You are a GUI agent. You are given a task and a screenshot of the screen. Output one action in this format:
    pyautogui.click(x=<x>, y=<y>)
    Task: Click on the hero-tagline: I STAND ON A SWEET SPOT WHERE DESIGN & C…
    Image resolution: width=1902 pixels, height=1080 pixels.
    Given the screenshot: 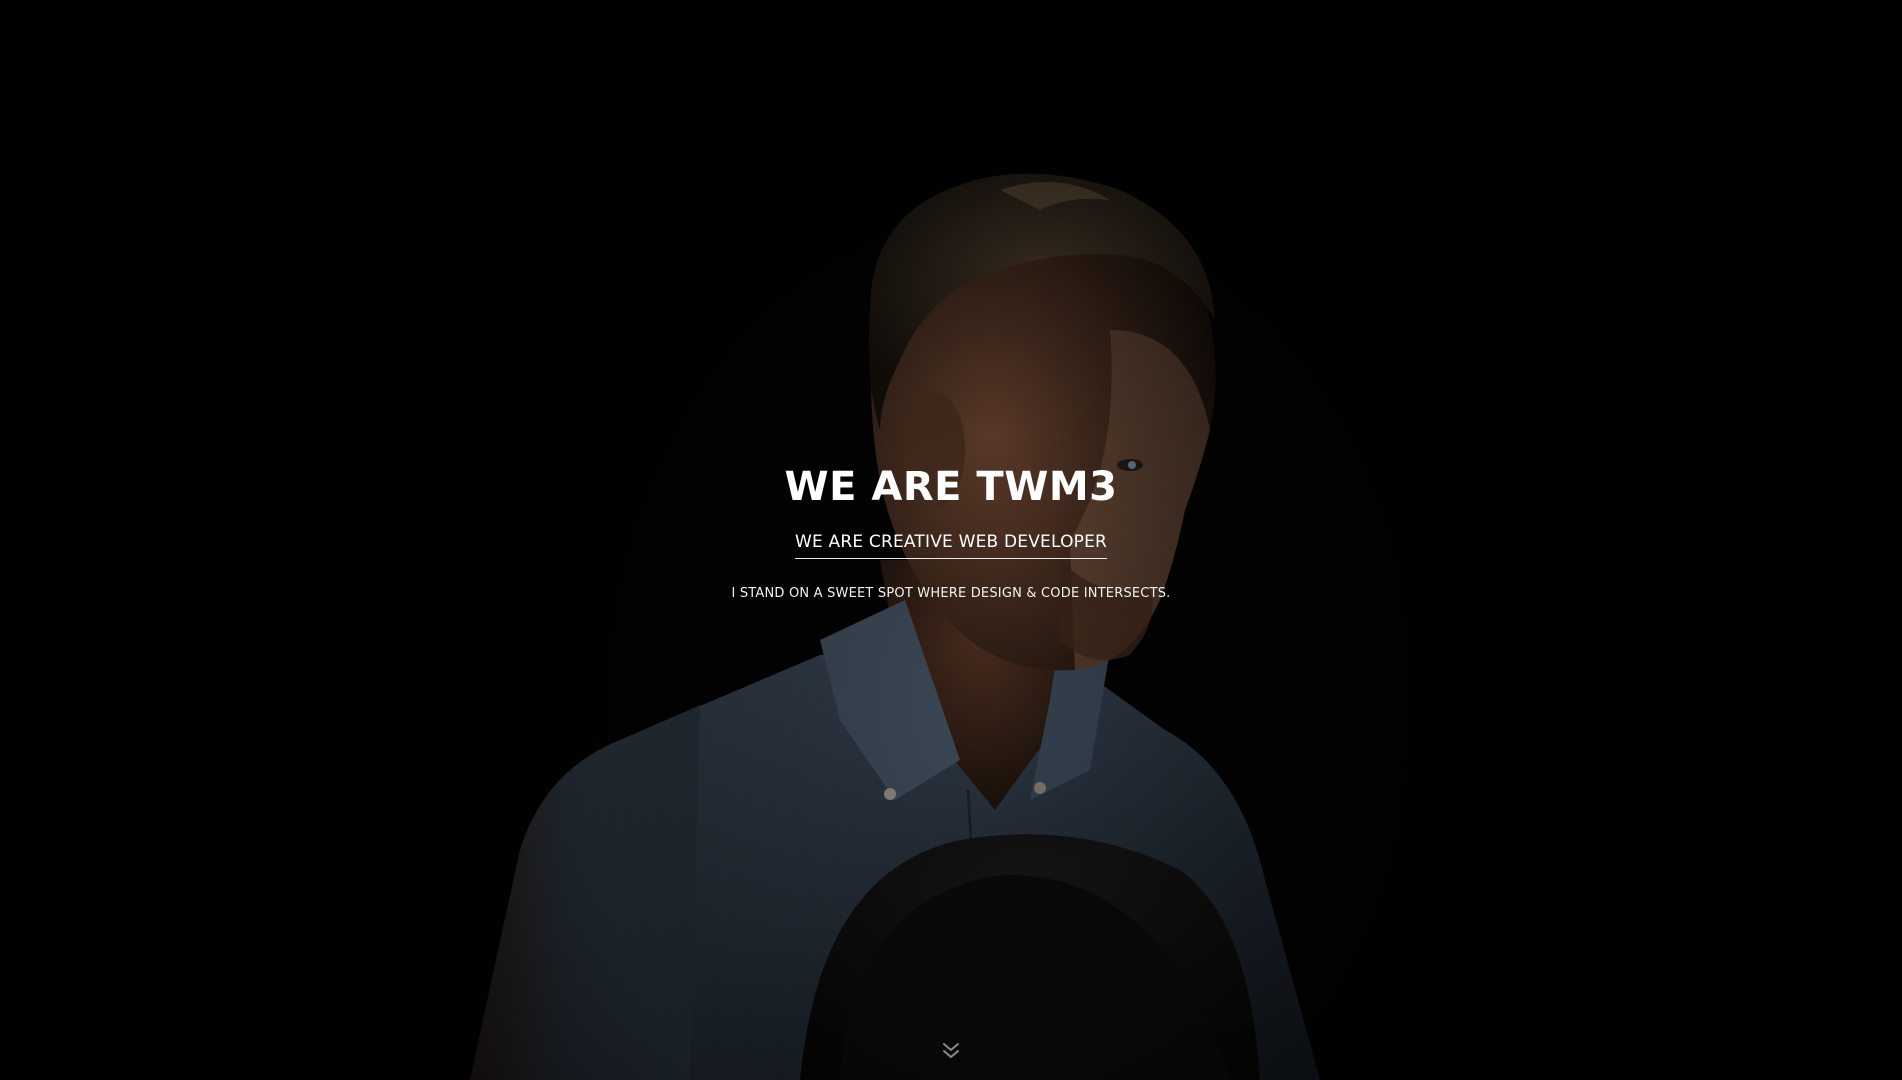 What is the action you would take?
    pyautogui.click(x=951, y=593)
    